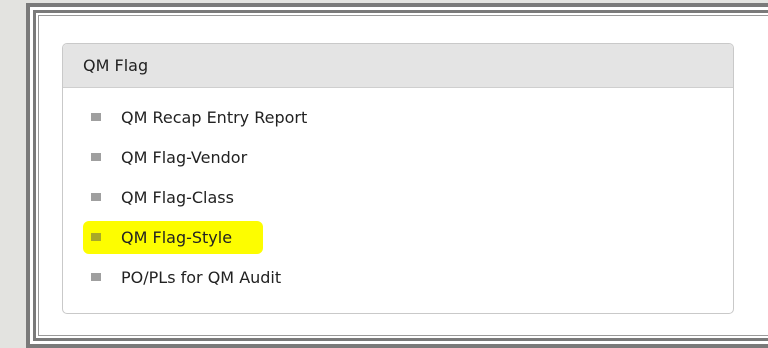 This screenshot has width=768, height=348. I want to click on menu-item-label: QM Flag-Style, so click(176, 237).